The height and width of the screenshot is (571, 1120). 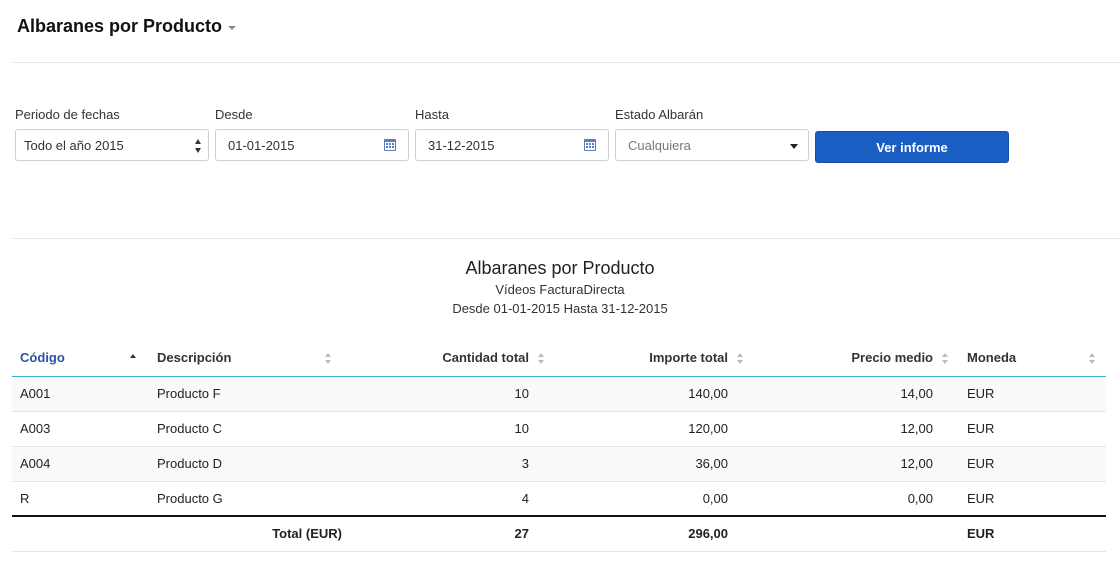 I want to click on table-row: A001 Producto F 10 140,00 14,00 EUR, so click(x=559, y=394).